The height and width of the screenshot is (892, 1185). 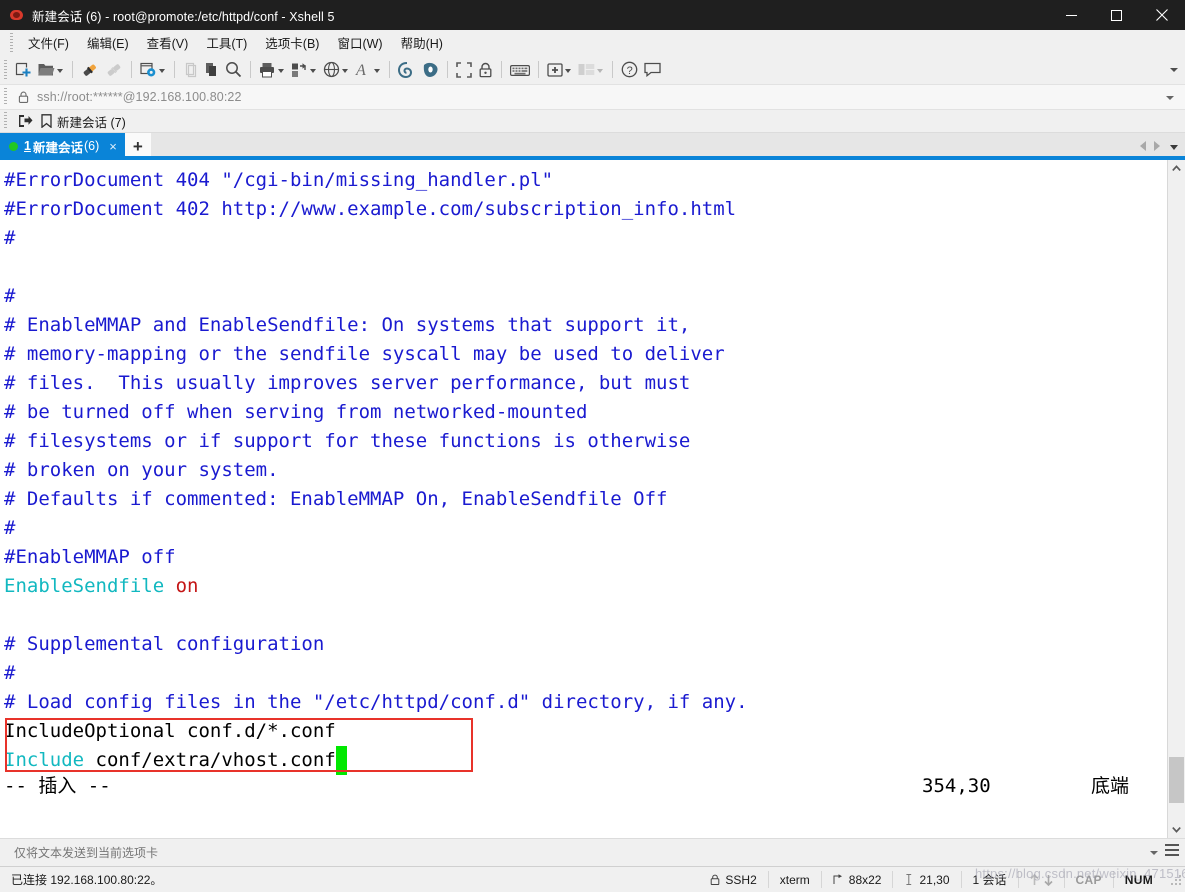 I want to click on address-dropdown-icon, so click(x=1170, y=97).